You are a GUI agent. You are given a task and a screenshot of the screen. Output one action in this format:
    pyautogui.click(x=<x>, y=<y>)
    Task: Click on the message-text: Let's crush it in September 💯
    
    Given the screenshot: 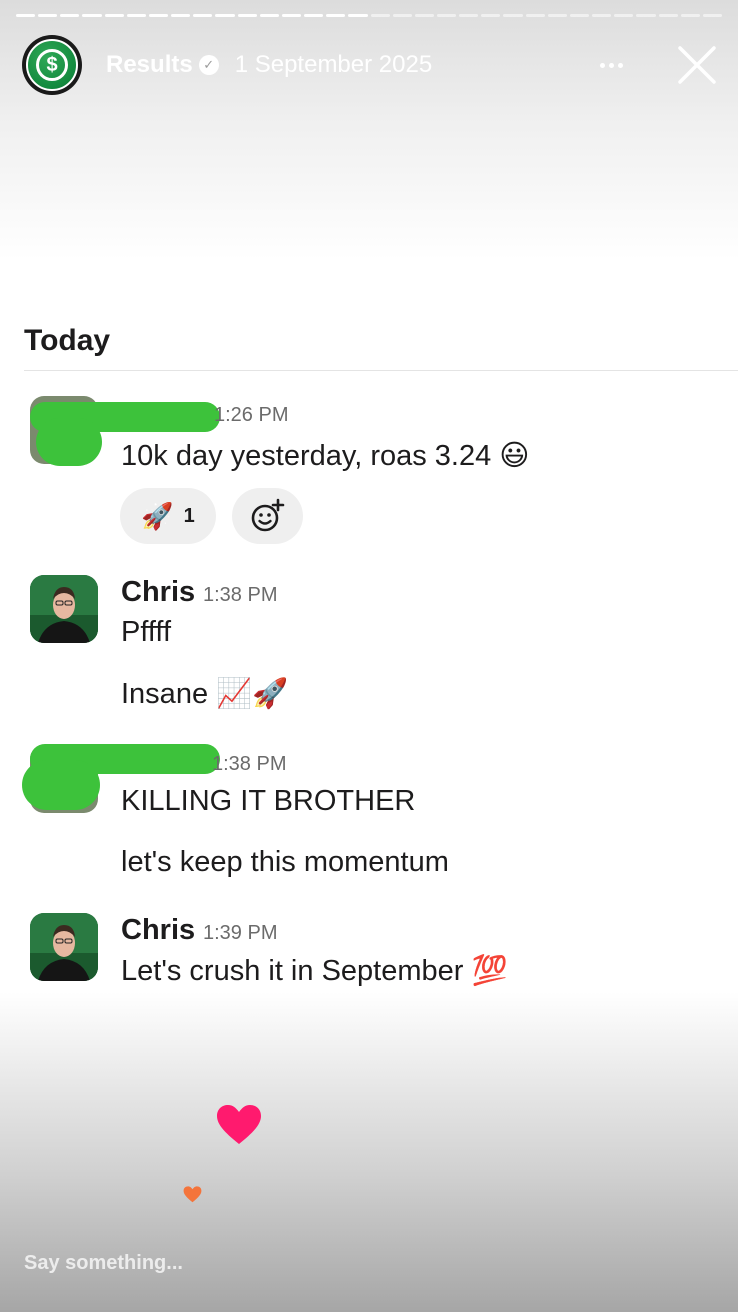 What is the action you would take?
    pyautogui.click(x=314, y=971)
    